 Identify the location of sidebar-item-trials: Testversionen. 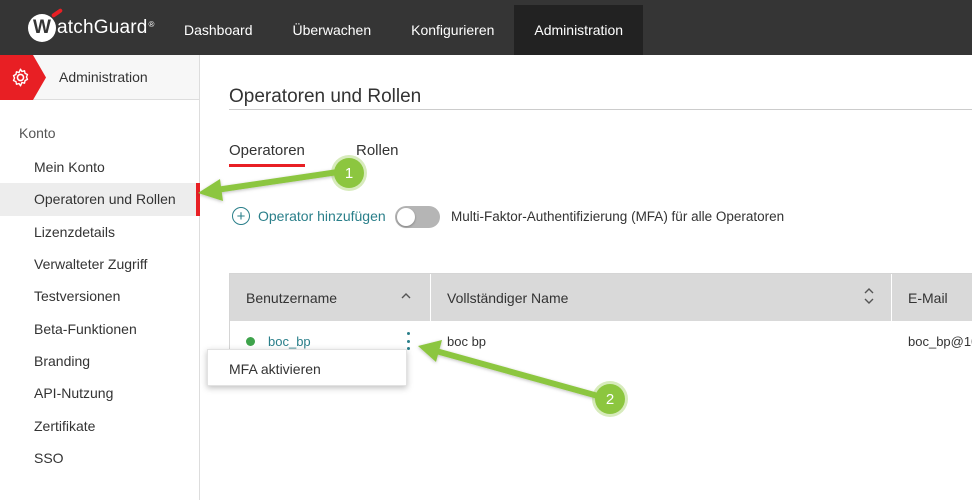
(99, 296).